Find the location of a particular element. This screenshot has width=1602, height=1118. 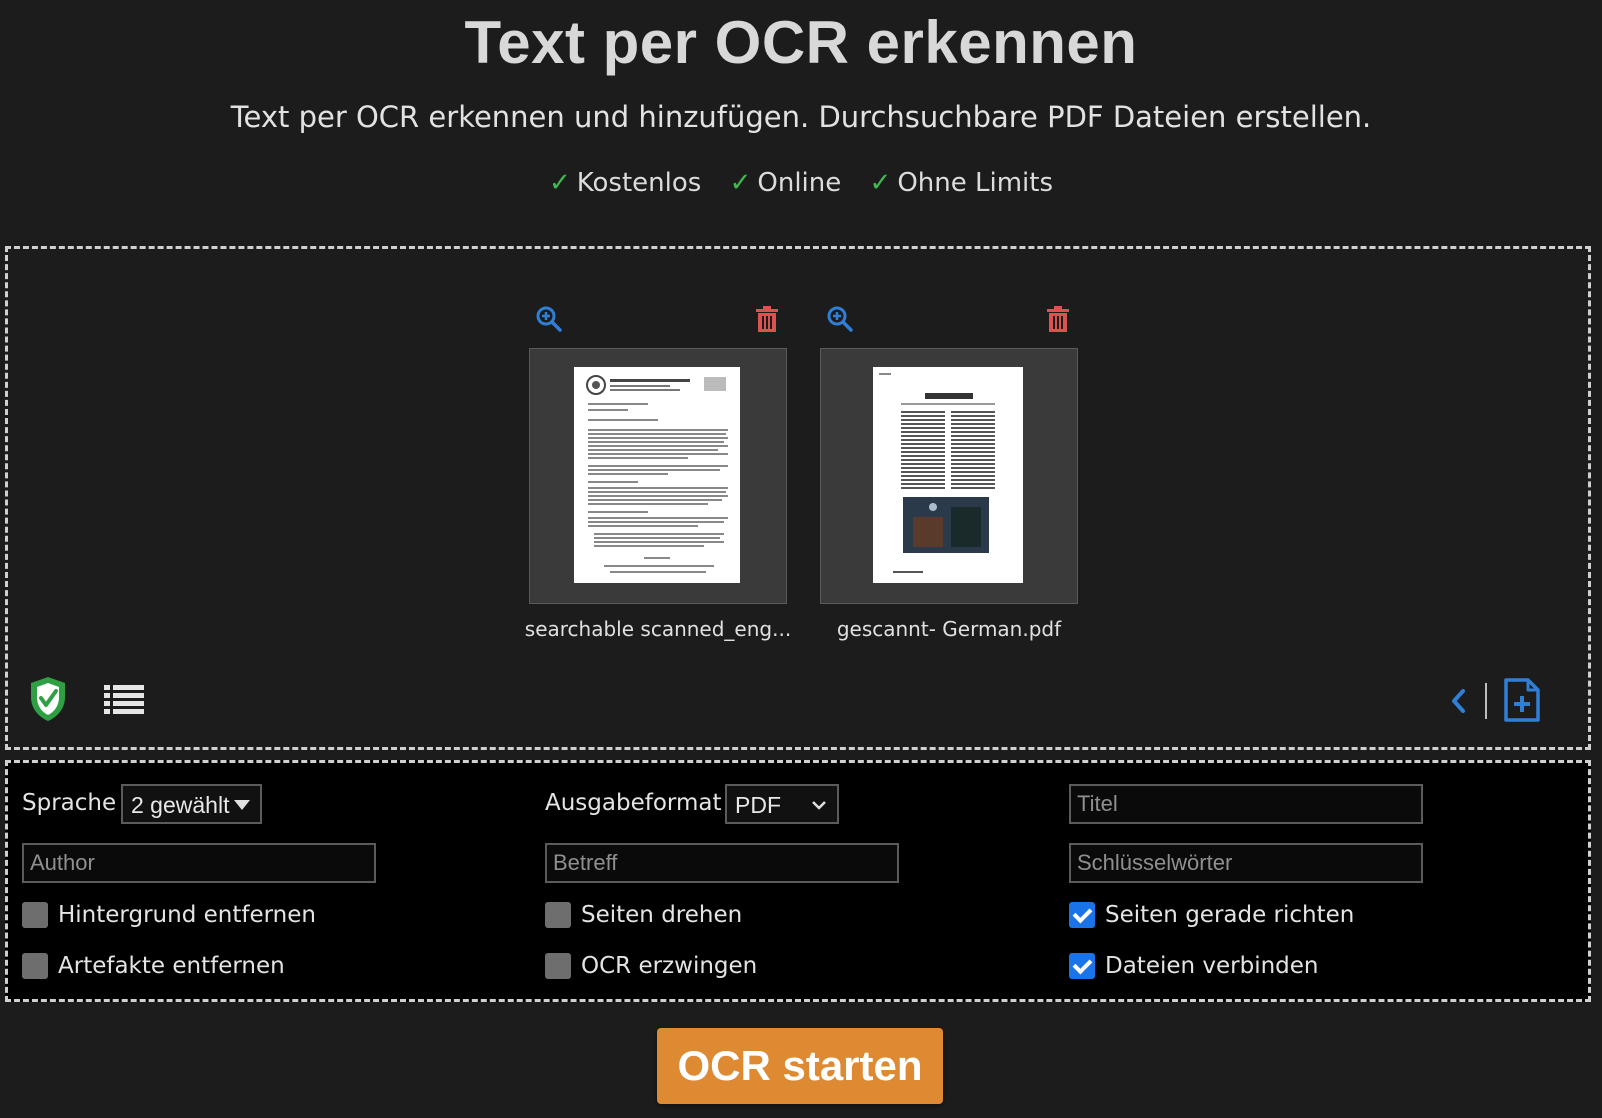

title-input is located at coordinates (1246, 804).